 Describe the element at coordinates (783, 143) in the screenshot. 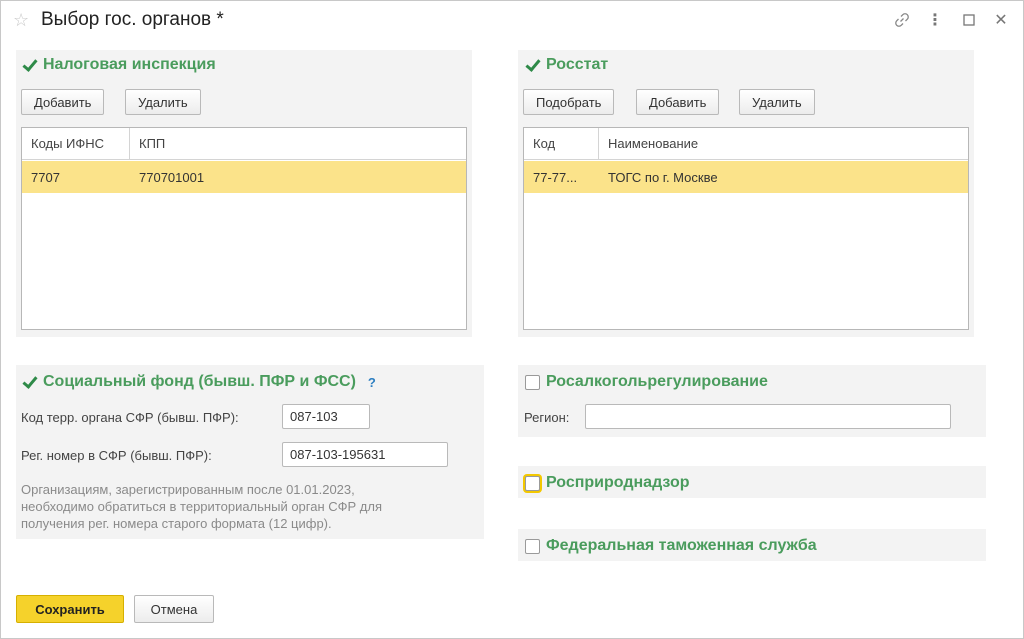

I see `column-header: Наименование` at that location.